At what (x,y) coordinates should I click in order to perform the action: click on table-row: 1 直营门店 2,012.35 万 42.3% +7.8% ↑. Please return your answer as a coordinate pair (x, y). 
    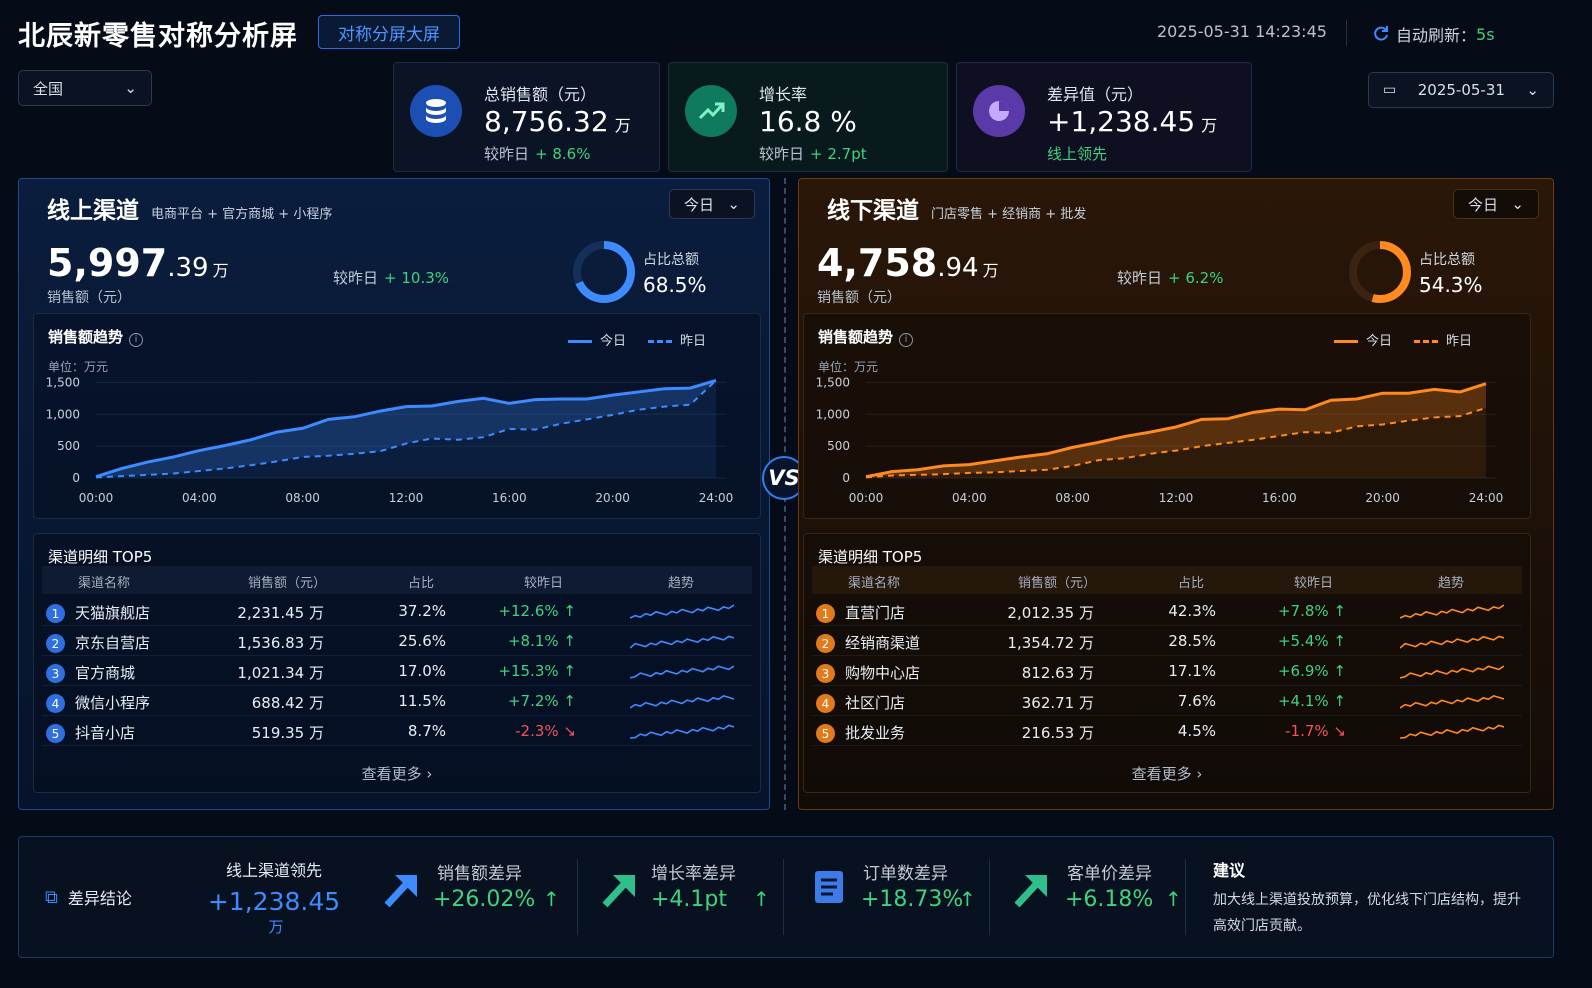
    Looking at the image, I should click on (1167, 611).